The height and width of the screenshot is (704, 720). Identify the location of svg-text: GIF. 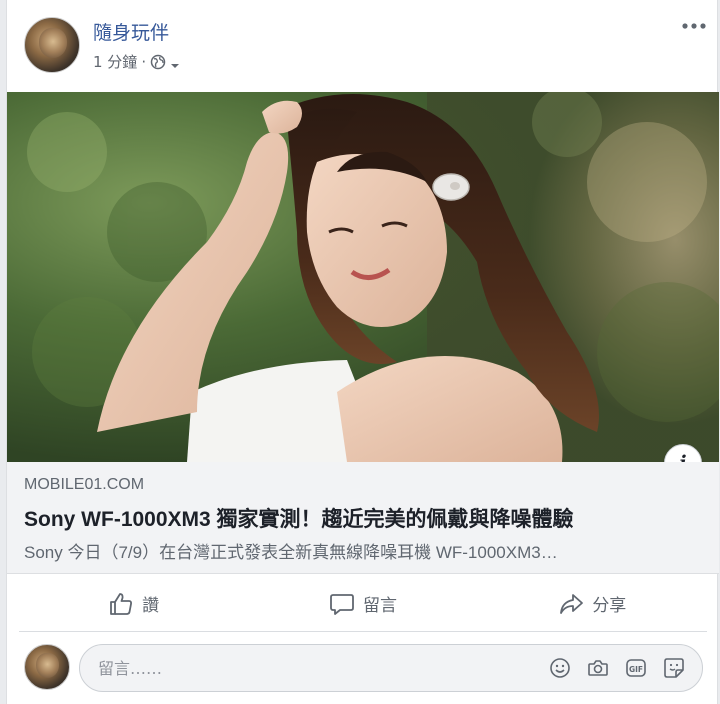
(636, 669).